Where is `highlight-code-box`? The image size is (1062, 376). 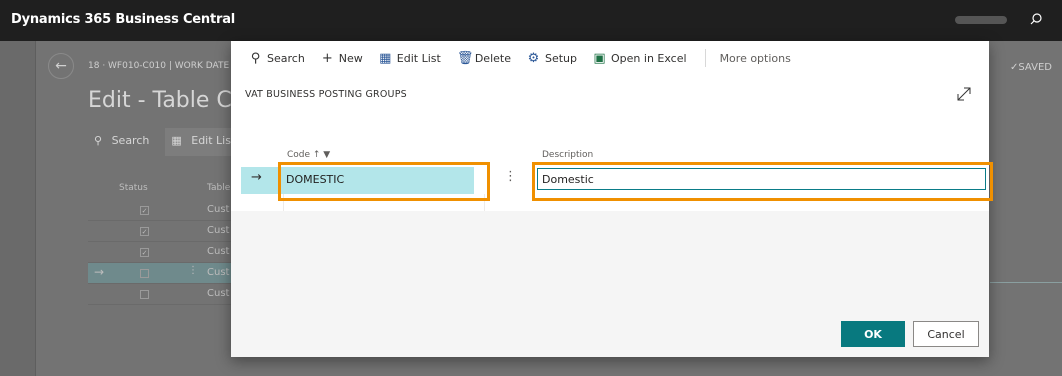
highlight-code-box is located at coordinates (384, 181).